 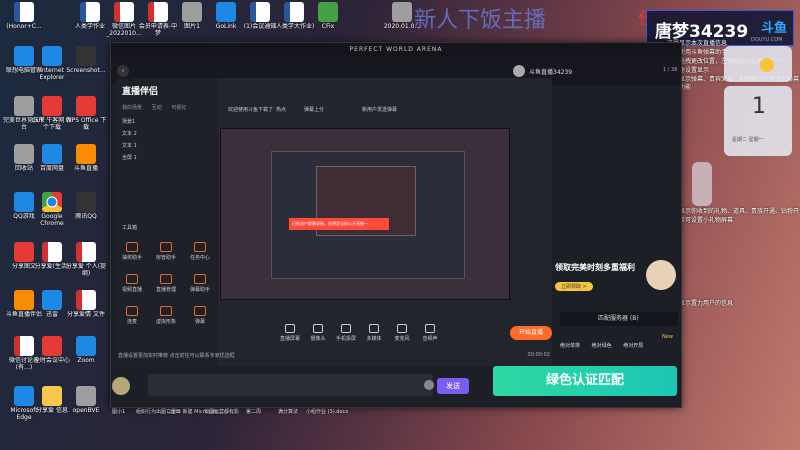 I want to click on radio-solo: 绝对单排, so click(x=570, y=346).